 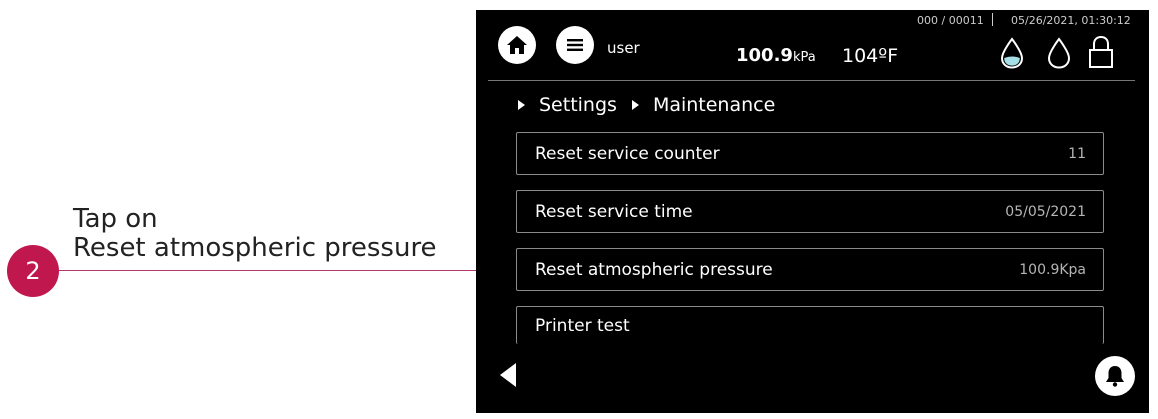 What do you see at coordinates (1059, 53) in the screenshot?
I see `water-drop-outline-icon` at bounding box center [1059, 53].